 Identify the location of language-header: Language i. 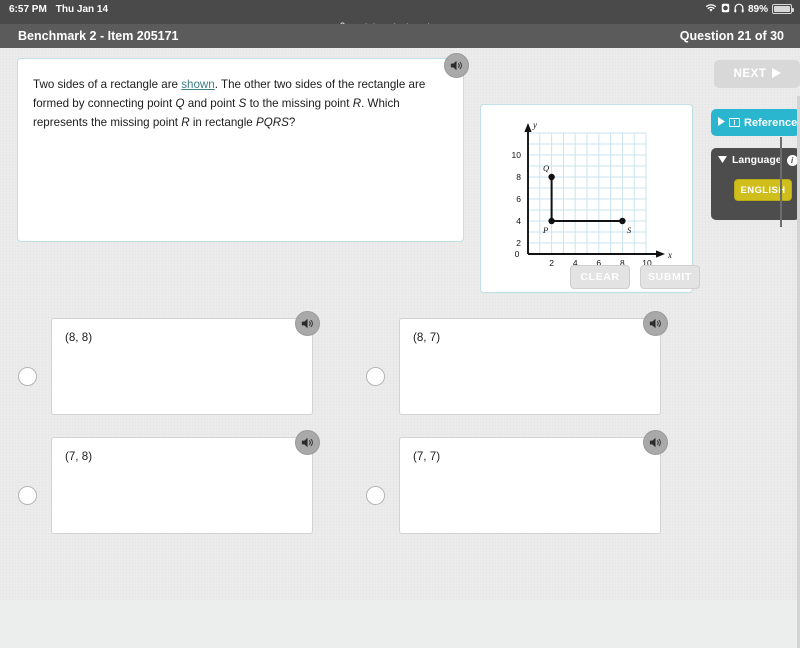
(755, 157).